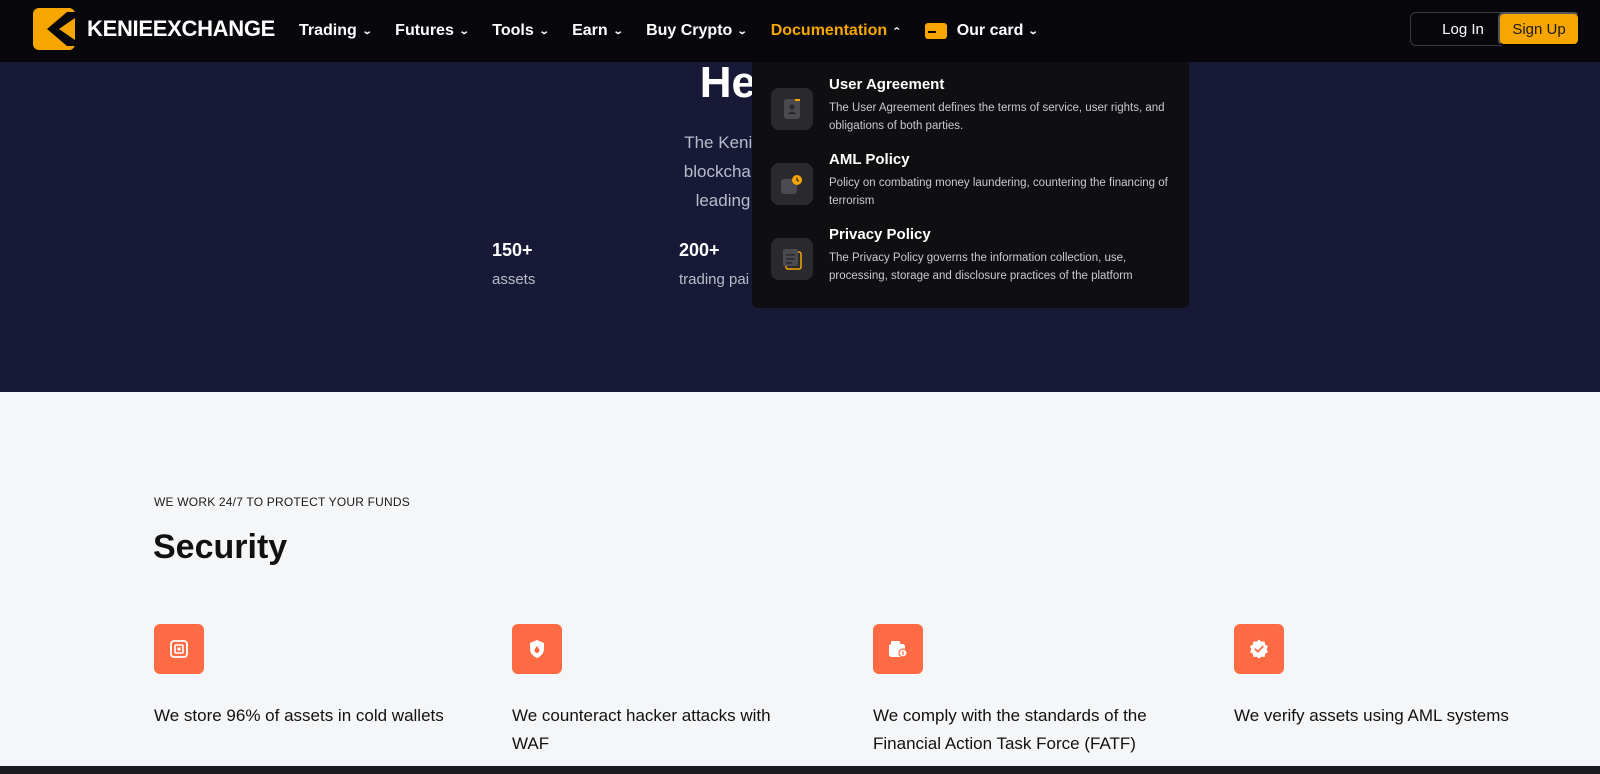 The width and height of the screenshot is (1600, 774). Describe the element at coordinates (512, 250) in the screenshot. I see `stat-value: 150+` at that location.